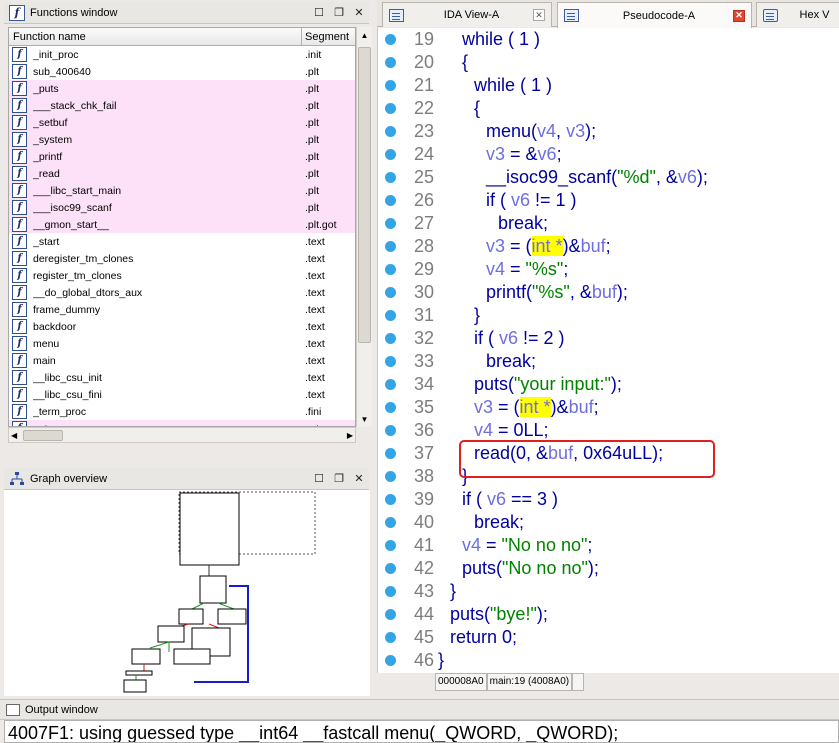 The height and width of the screenshot is (743, 839). Describe the element at coordinates (419, 709) in the screenshot. I see `output-window-titlebar: Output window` at that location.